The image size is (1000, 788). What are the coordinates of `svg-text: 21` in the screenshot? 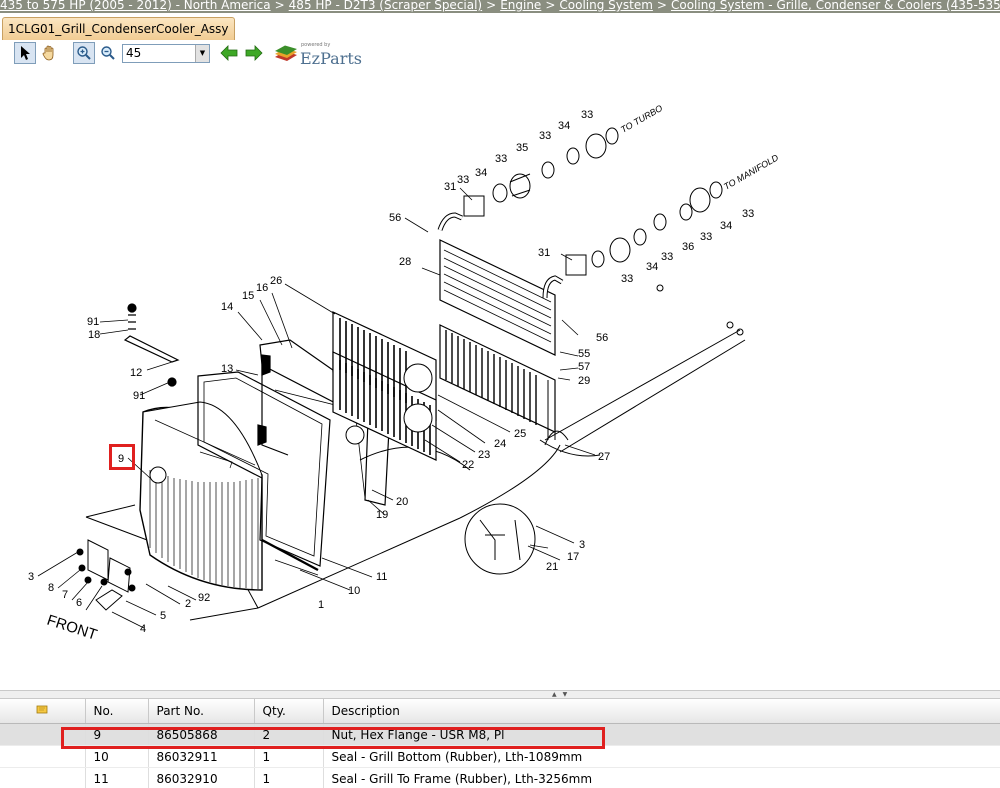 It's located at (552, 567).